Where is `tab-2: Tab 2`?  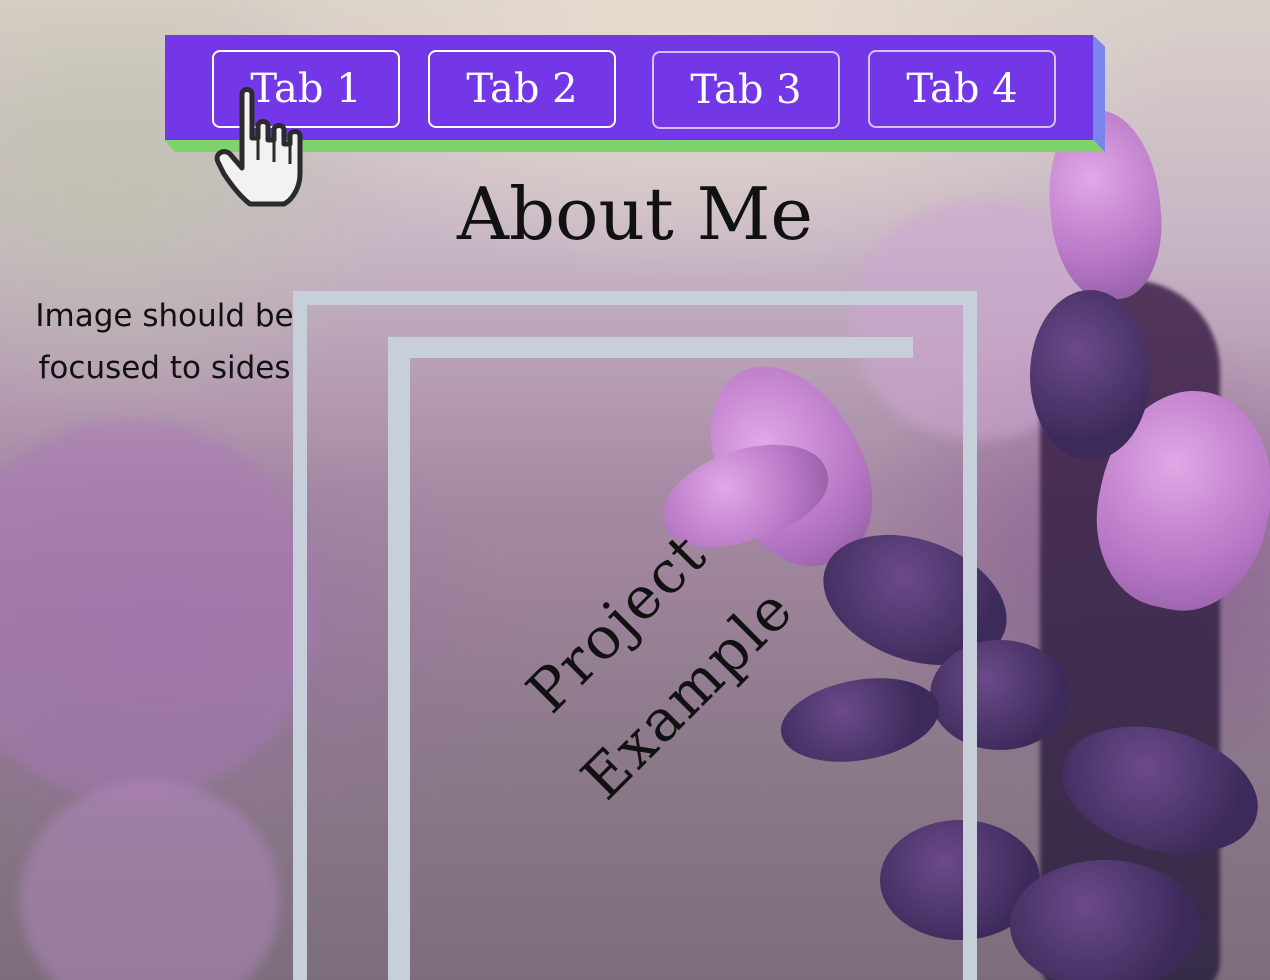
tab-2: Tab 2 is located at coordinates (522, 89).